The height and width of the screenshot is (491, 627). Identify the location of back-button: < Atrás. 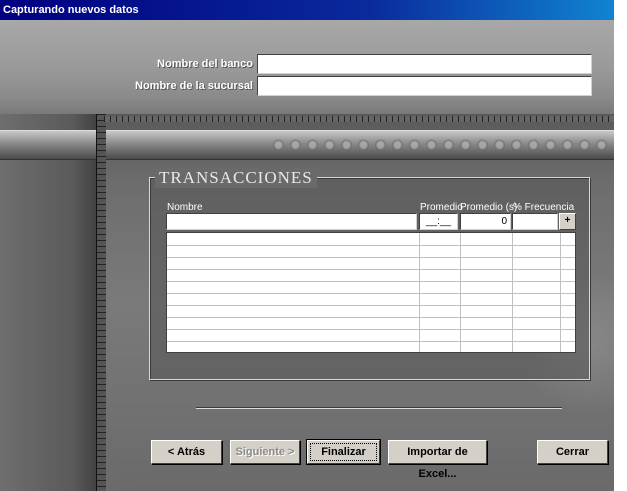
(186, 452).